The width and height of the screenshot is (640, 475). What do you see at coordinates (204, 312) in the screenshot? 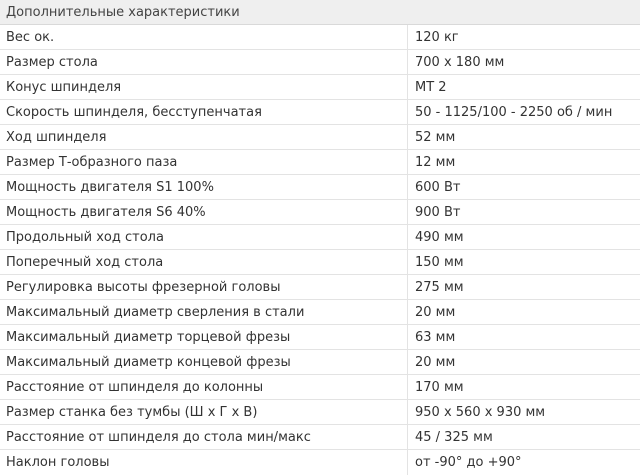
I see `spec-name-cell: Максимальный диаметр сверления в стали` at bounding box center [204, 312].